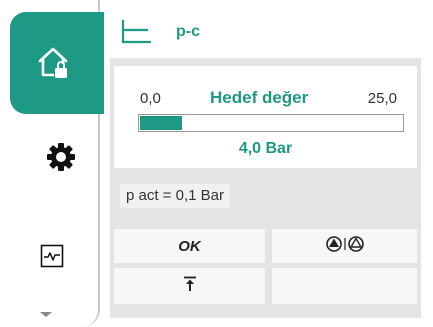 The width and height of the screenshot is (433, 327). I want to click on upload-button, so click(189, 286).